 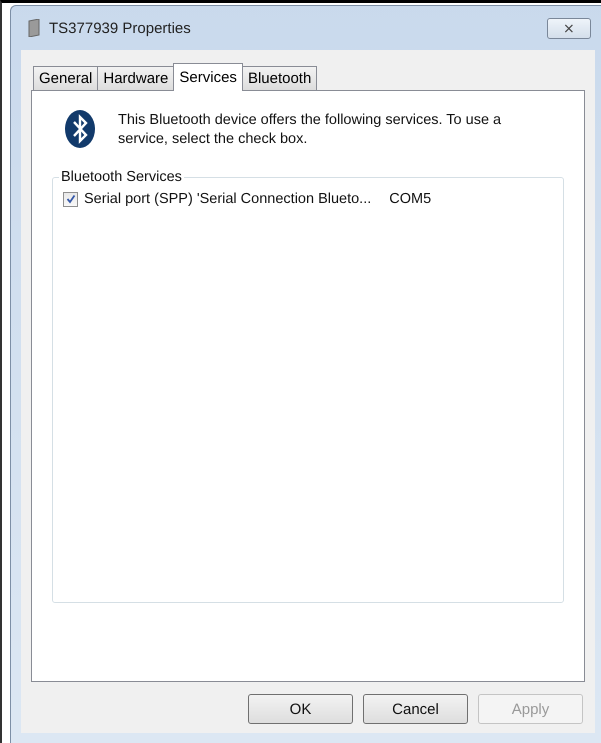 I want to click on tab: Hardware, so click(x=135, y=78).